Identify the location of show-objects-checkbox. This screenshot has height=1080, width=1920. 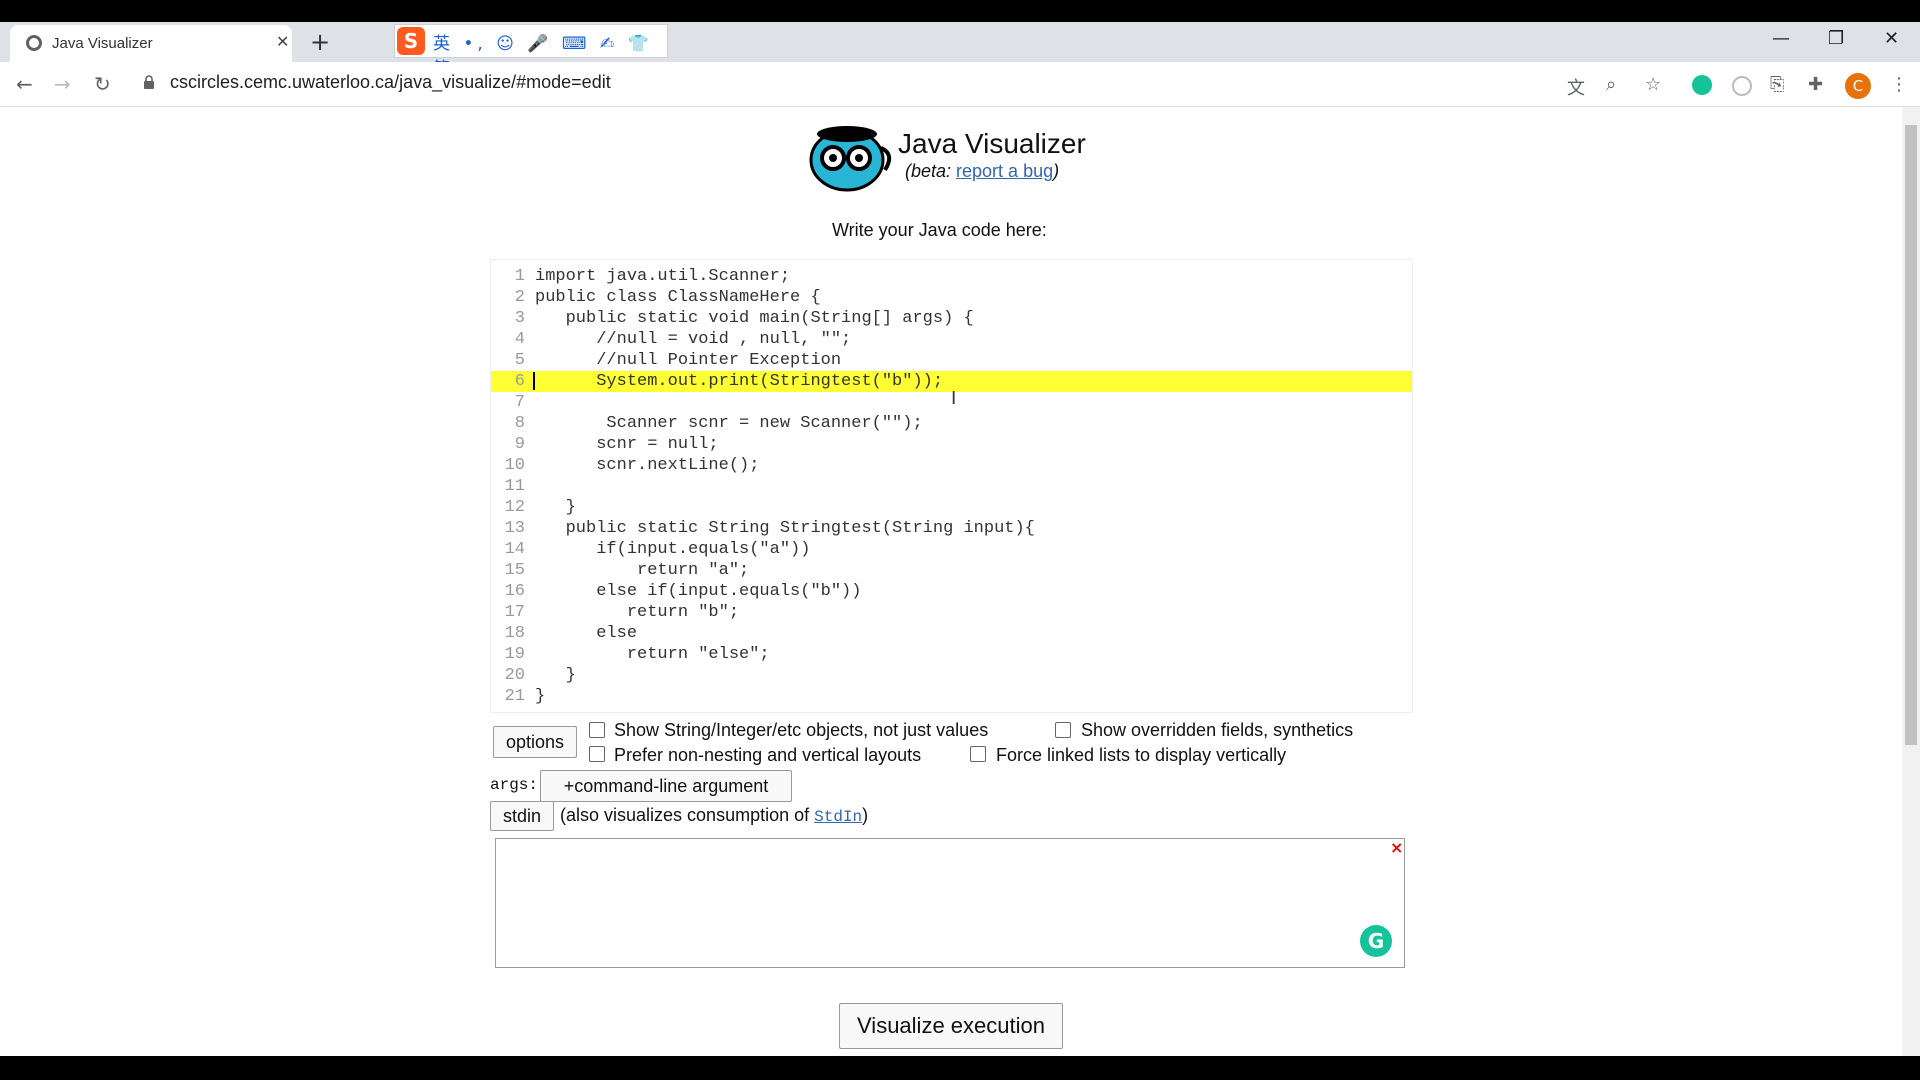
(597, 730).